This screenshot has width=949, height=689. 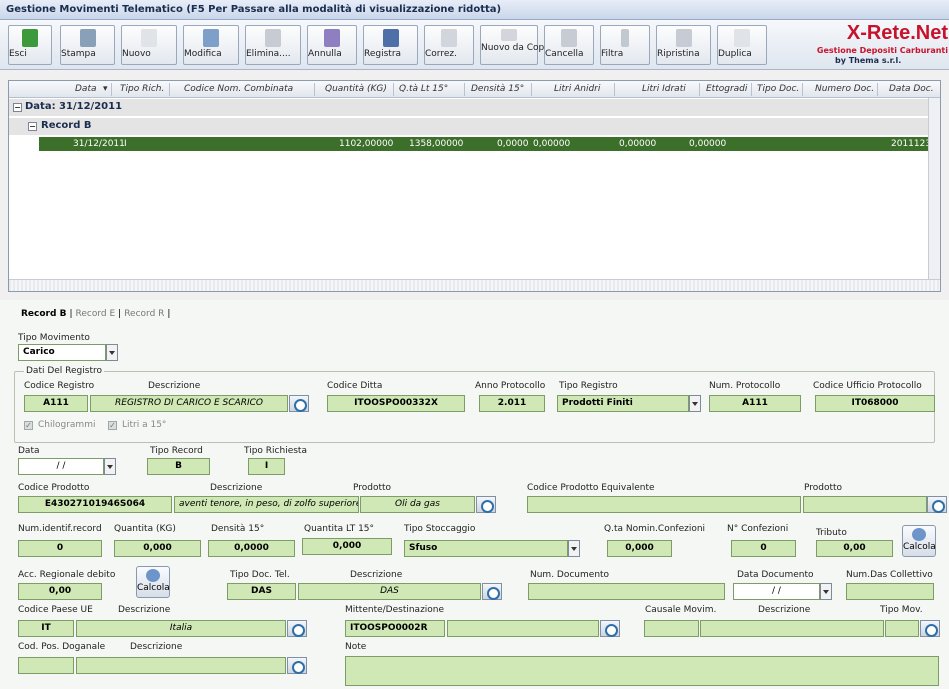 I want to click on mittente-field: ITOOSPO0002R, so click(x=395, y=628).